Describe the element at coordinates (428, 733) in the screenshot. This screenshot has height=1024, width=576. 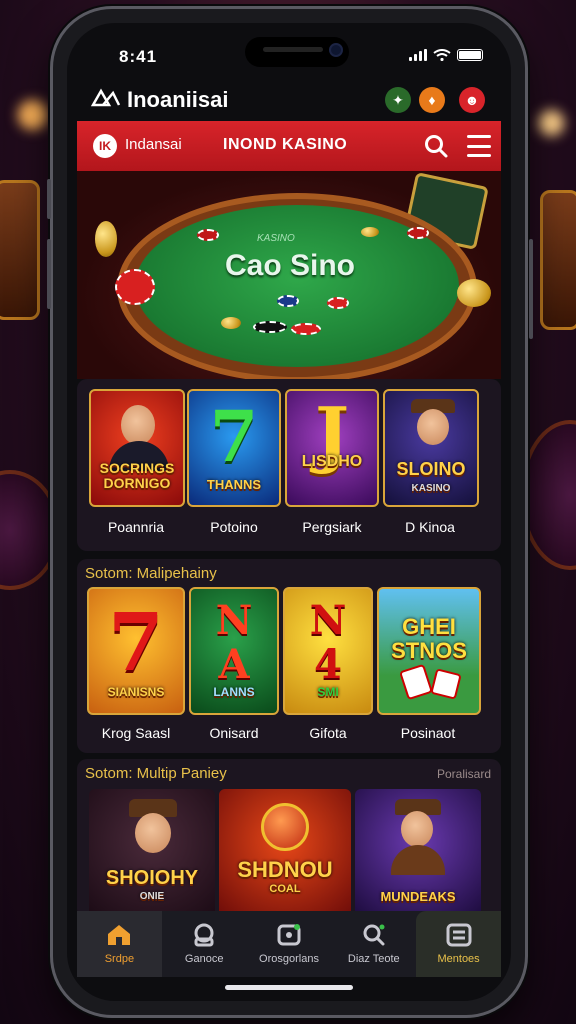
I see `game-label: Posinaot` at that location.